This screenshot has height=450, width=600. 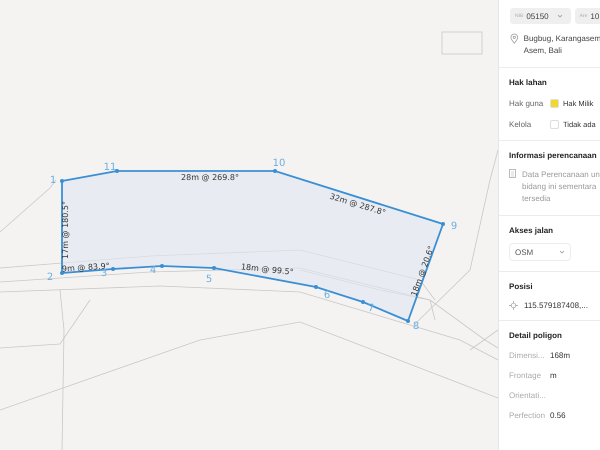 I want to click on vertex-number: 5, so click(x=209, y=279).